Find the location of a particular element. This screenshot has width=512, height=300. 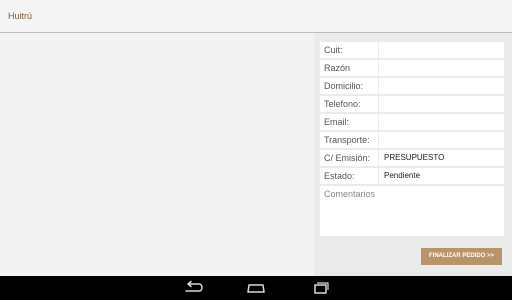

system-nav-bar is located at coordinates (256, 288).